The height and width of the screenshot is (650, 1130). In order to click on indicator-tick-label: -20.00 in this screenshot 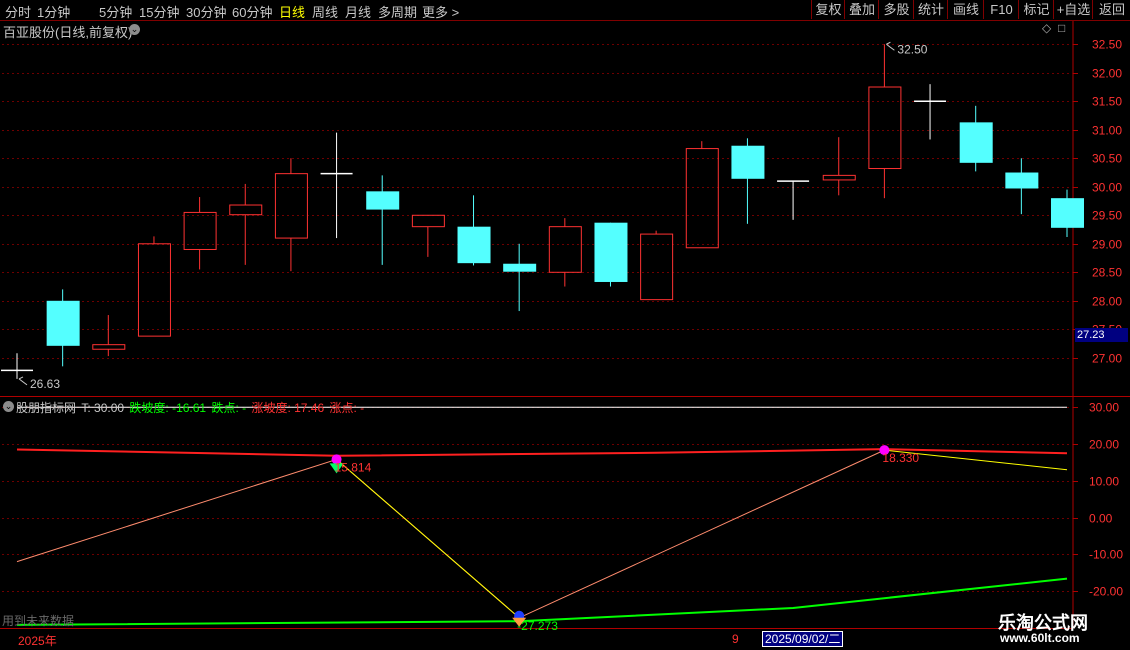, I will do `click(1106, 592)`.